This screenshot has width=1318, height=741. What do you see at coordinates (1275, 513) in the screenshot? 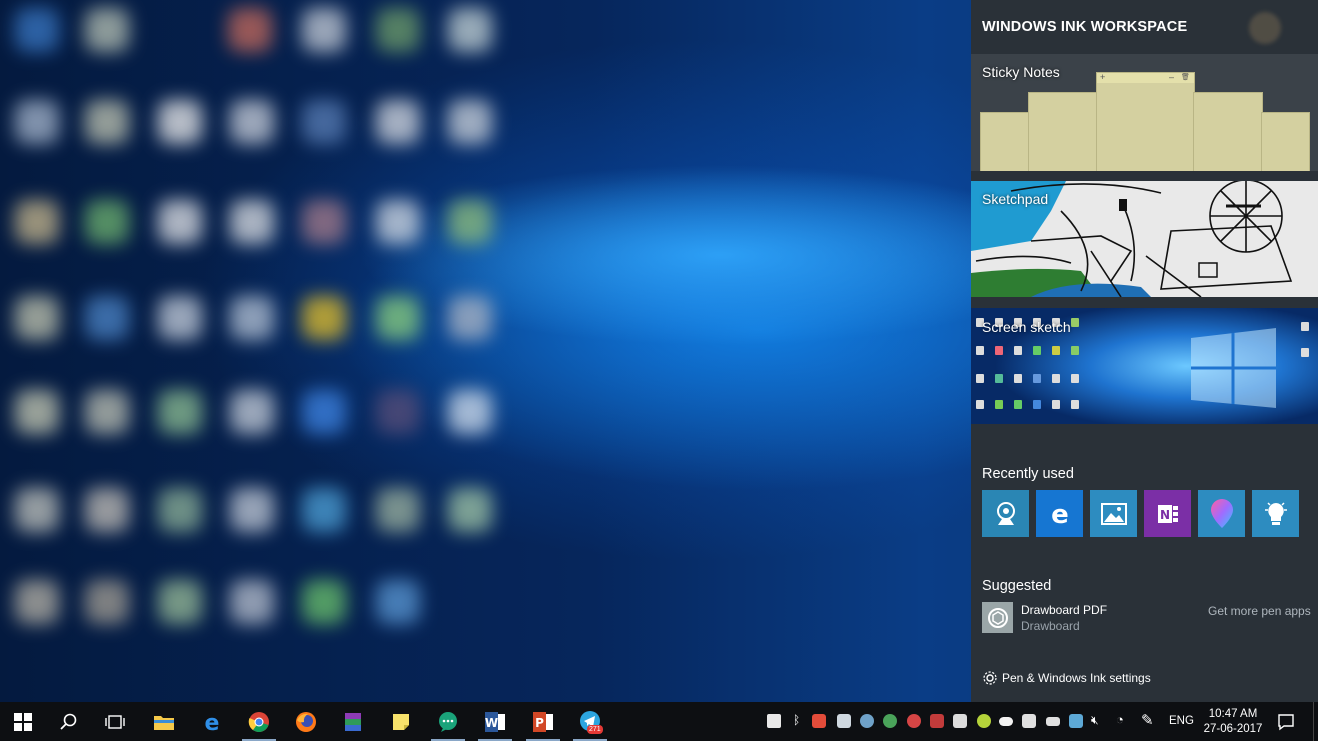
I see `recent-app-tips` at bounding box center [1275, 513].